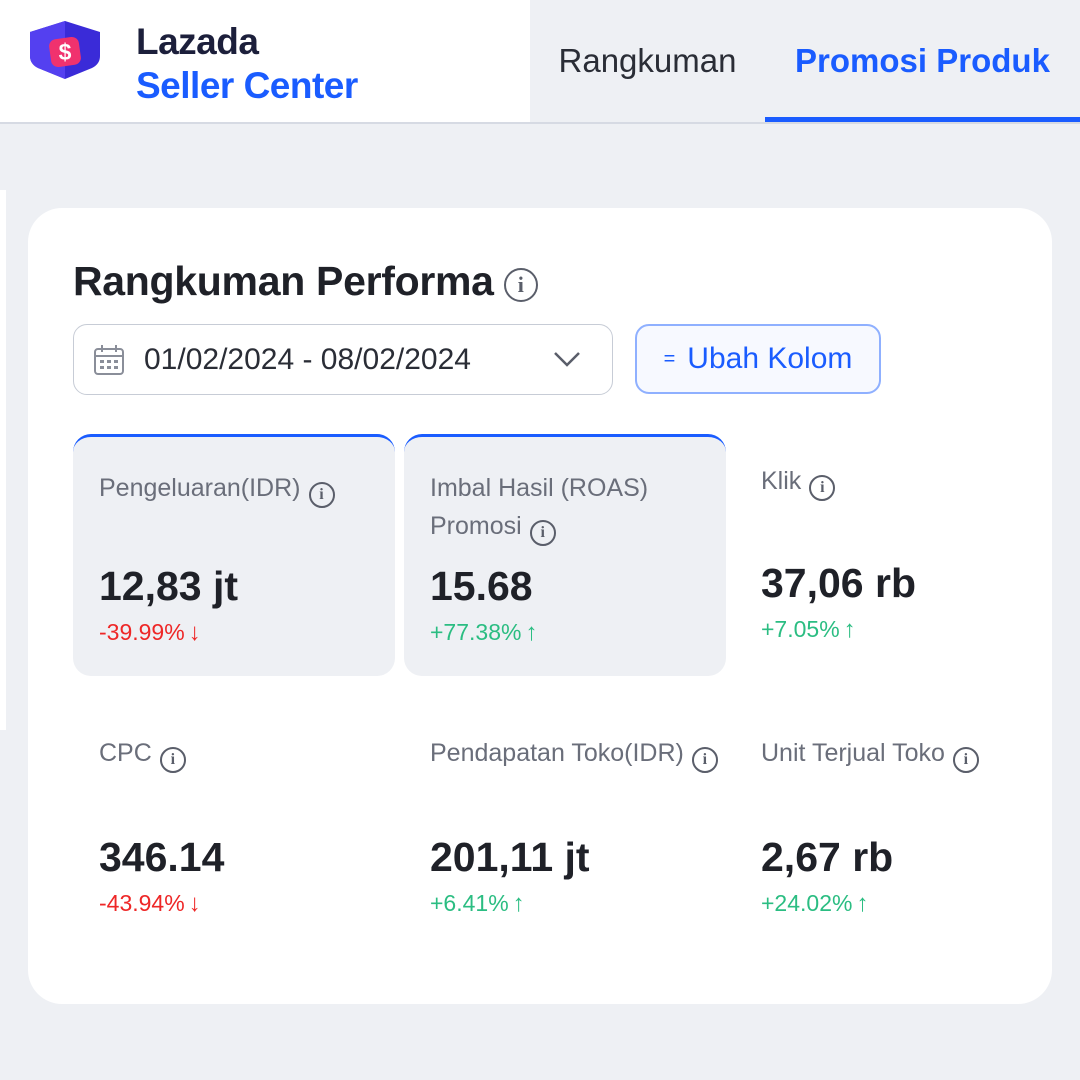  I want to click on metric-change: -43.94% ↓, so click(150, 904).